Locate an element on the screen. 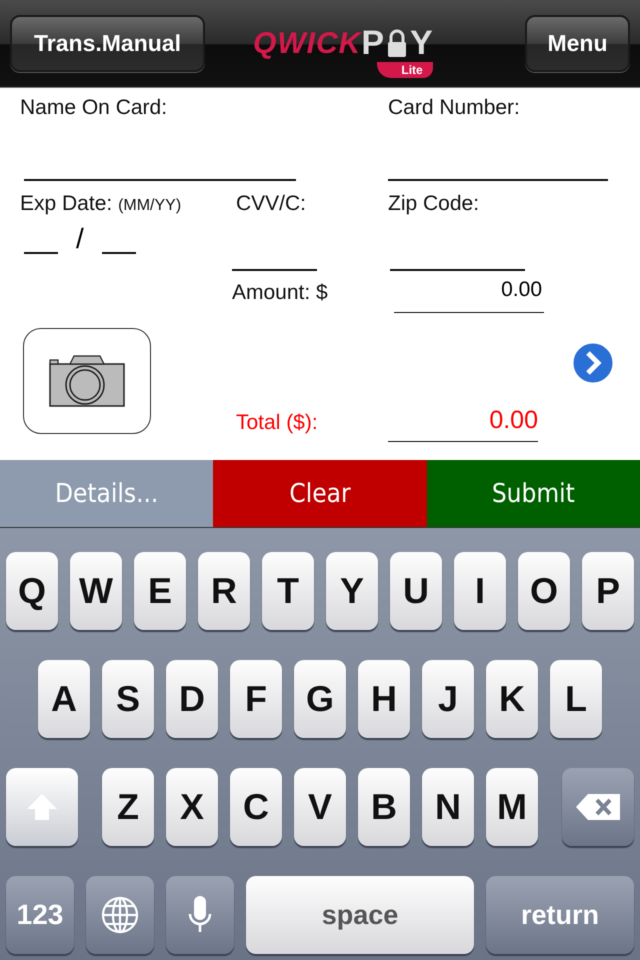 The image size is (640, 960). letter-key: Z is located at coordinates (128, 807).